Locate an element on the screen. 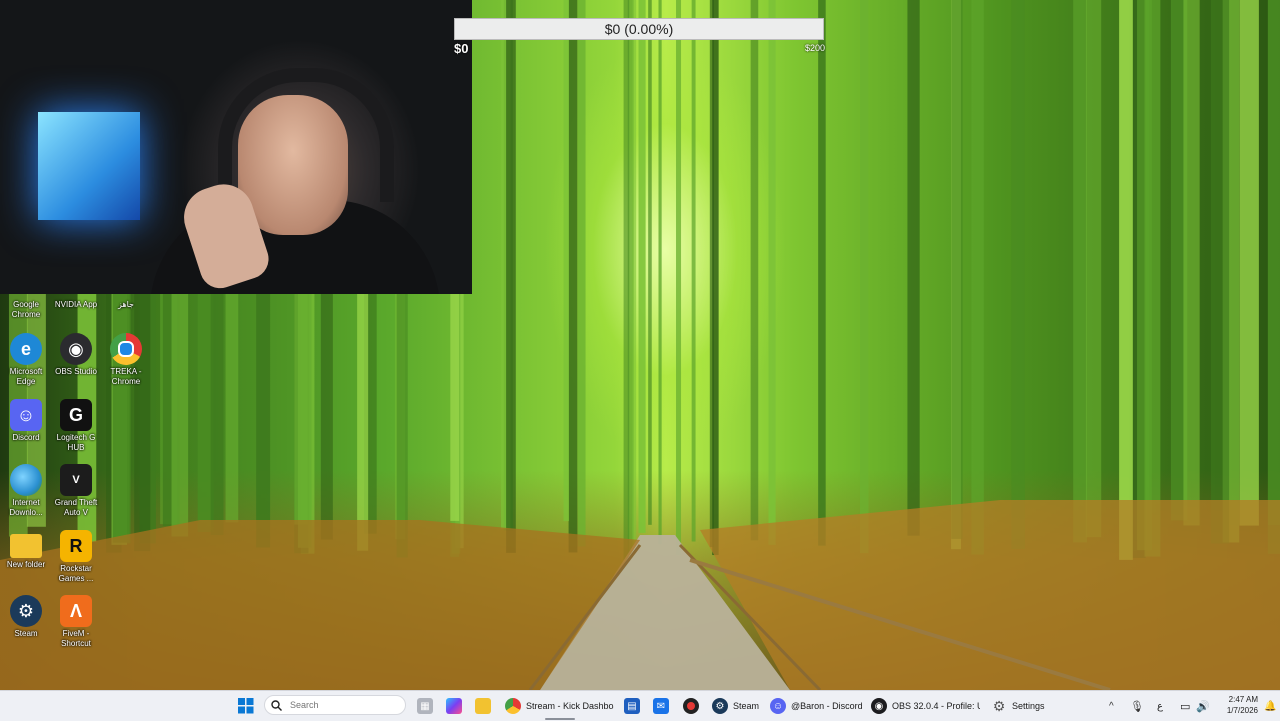  desktop-icon-fivem: Λ FiveM - Shortcut is located at coordinates (76, 622).